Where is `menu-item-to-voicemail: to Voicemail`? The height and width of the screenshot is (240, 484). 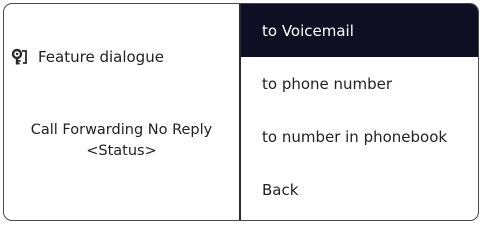
menu-item-to-voicemail: to Voicemail is located at coordinates (359, 30).